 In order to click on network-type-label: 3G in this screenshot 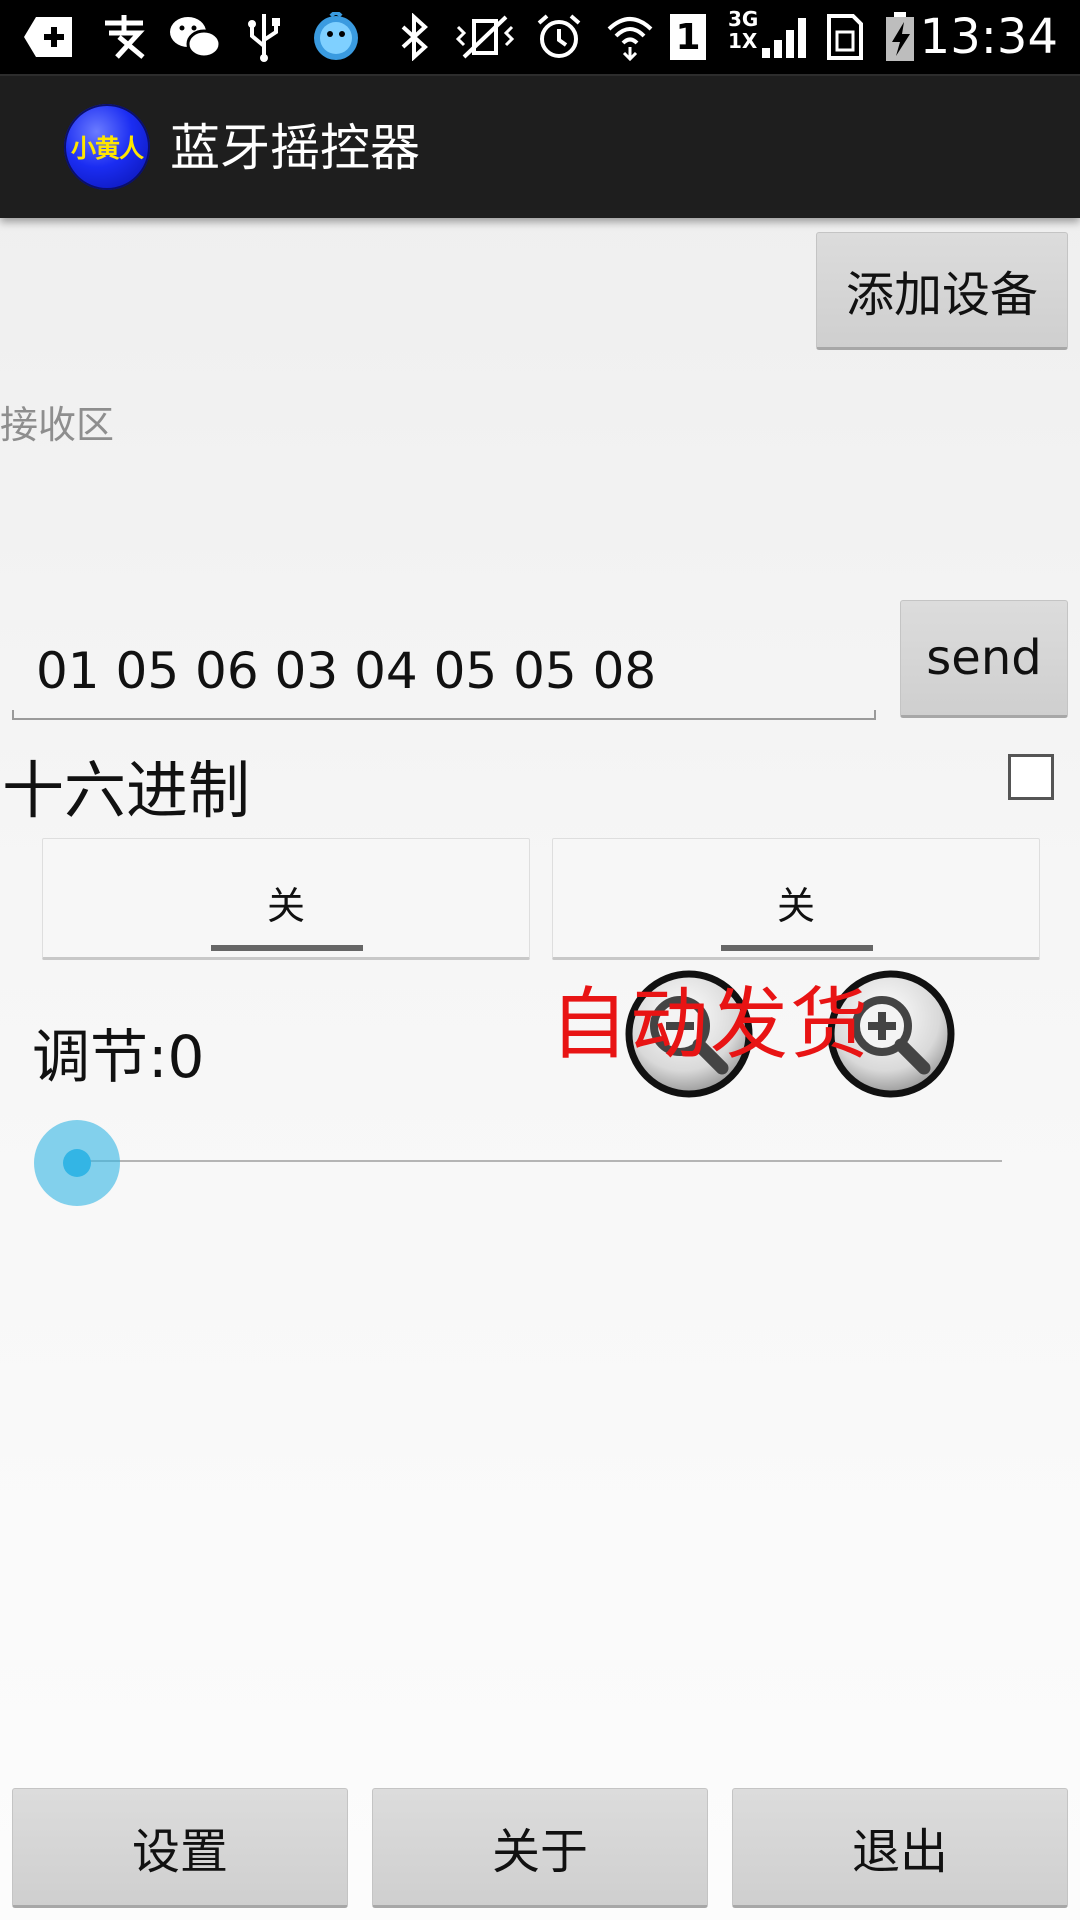, I will do `click(743, 19)`.